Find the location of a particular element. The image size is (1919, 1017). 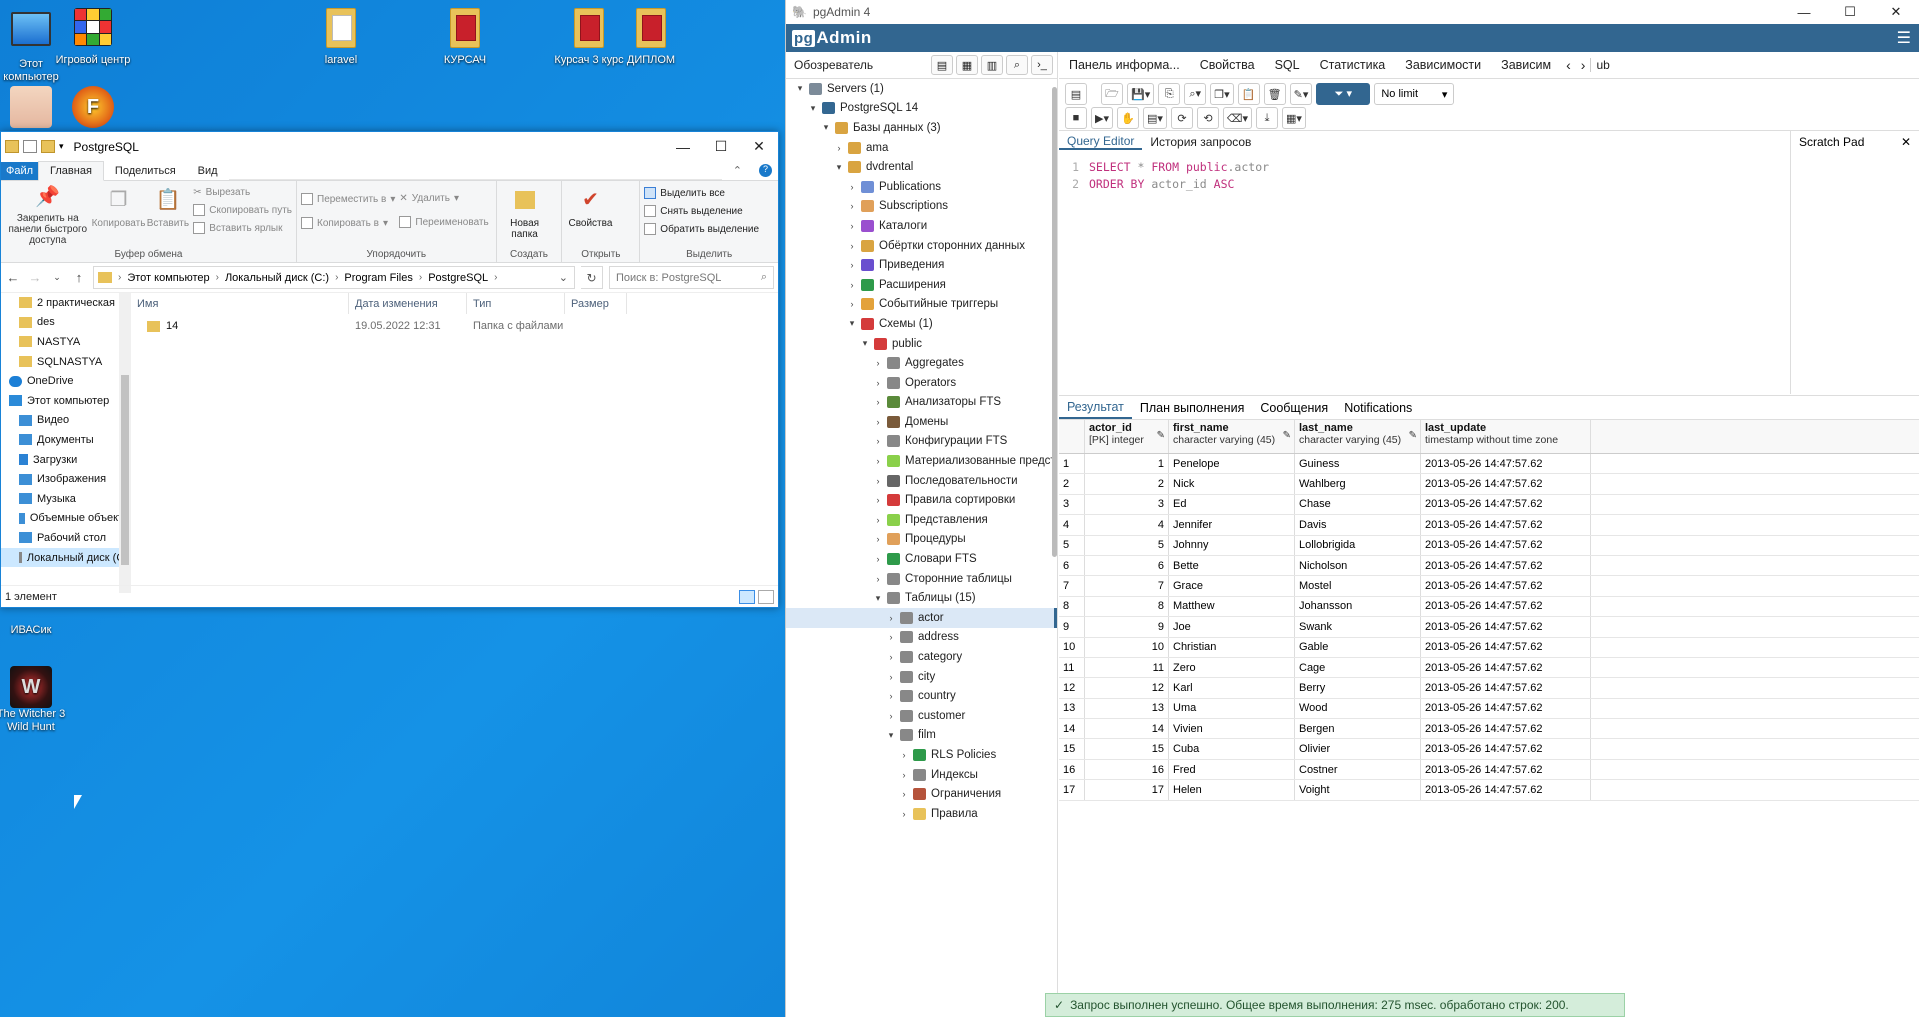

column-type: Тип is located at coordinates (516, 303).